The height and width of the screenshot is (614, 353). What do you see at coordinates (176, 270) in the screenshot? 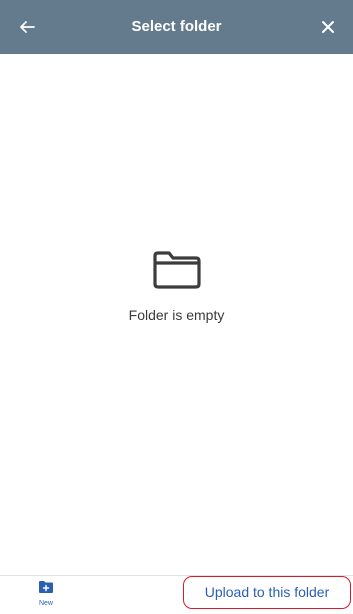
I see `folder-icon` at bounding box center [176, 270].